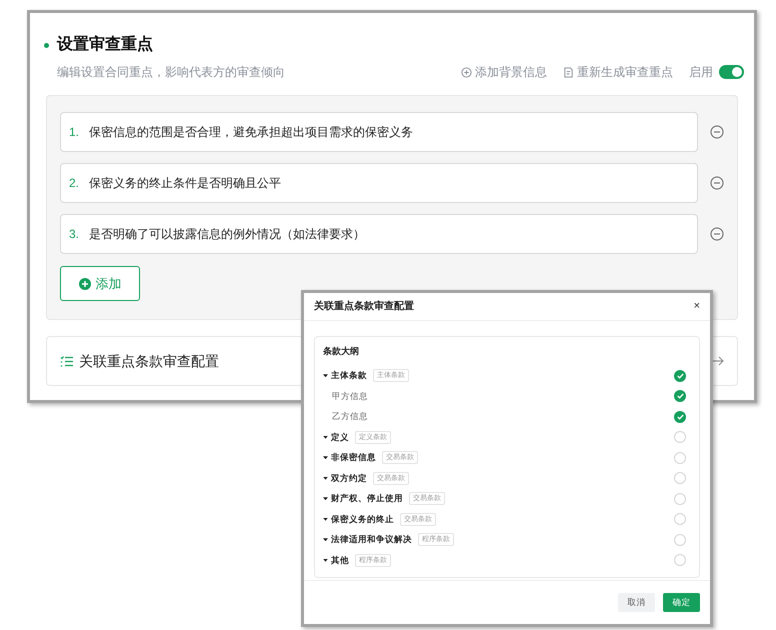 This screenshot has width=776, height=630. What do you see at coordinates (697, 306) in the screenshot?
I see `close-button: ×` at bounding box center [697, 306].